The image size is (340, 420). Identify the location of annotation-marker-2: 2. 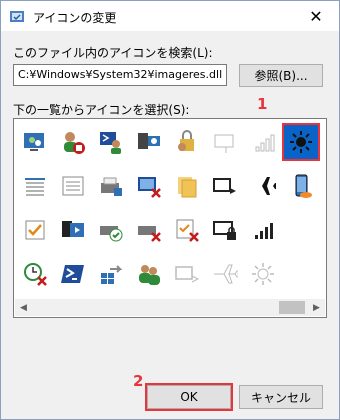
(138, 381).